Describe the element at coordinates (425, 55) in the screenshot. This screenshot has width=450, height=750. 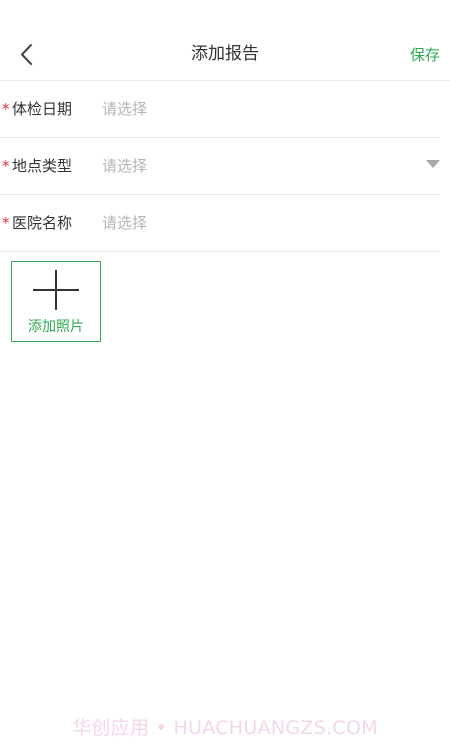
I see `save-button: 保存` at that location.